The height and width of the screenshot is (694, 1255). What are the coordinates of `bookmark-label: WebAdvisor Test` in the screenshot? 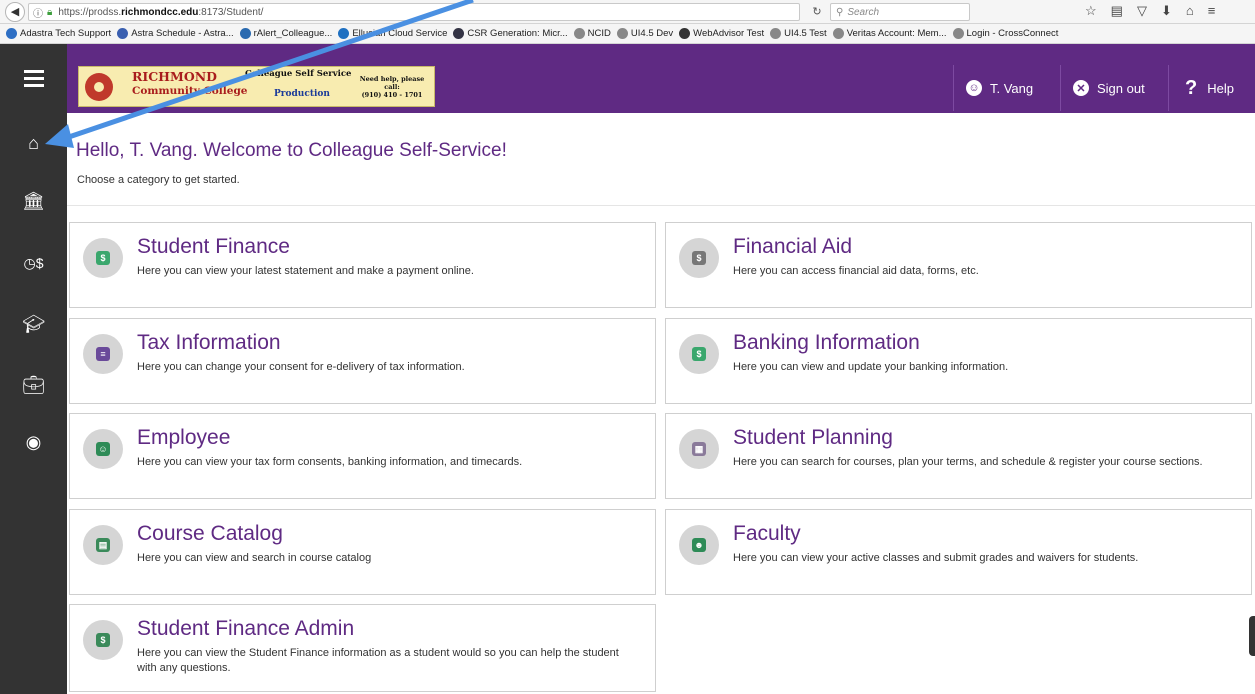 It's located at (729, 33).